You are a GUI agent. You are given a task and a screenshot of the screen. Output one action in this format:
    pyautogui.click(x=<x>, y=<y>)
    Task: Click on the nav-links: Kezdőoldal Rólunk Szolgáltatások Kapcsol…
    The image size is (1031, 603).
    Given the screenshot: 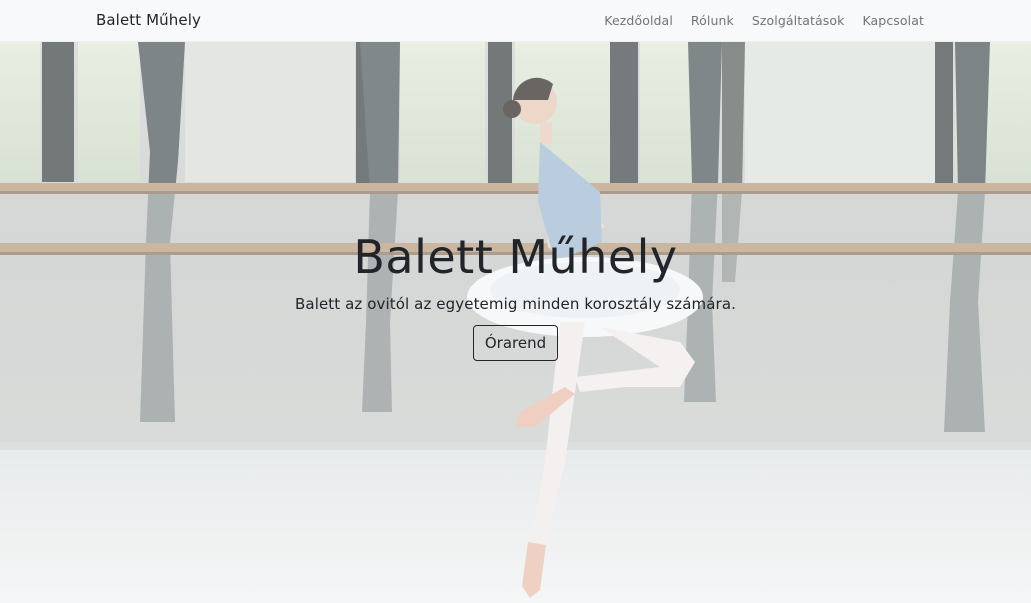 What is the action you would take?
    pyautogui.click(x=764, y=20)
    